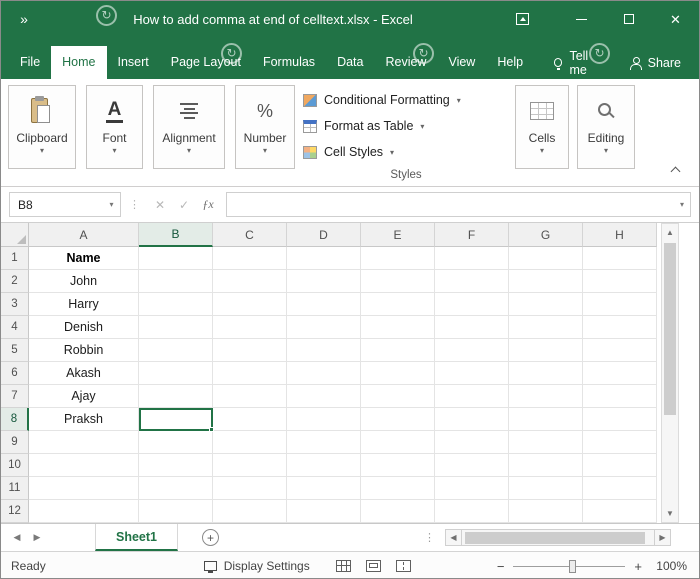 This screenshot has width=700, height=579. Describe the element at coordinates (675, 172) in the screenshot. I see `collapse-ribbon-button` at that location.